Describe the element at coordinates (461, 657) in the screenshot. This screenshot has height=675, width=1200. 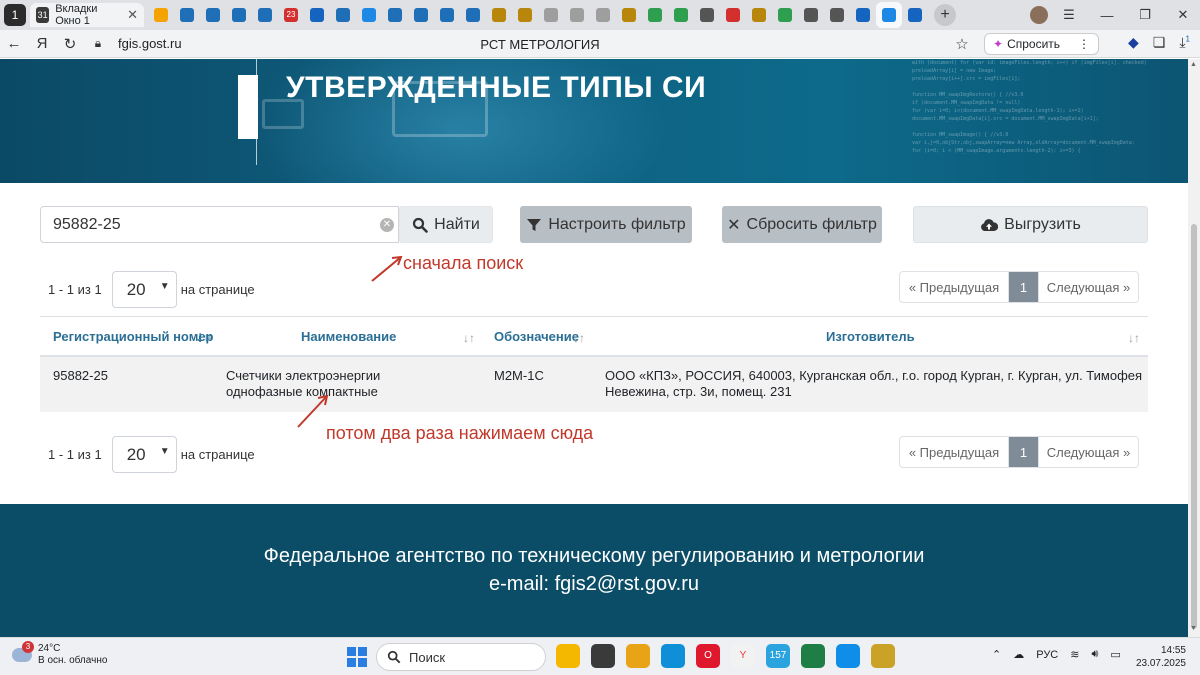
I see `taskbar-search: Поиск` at that location.